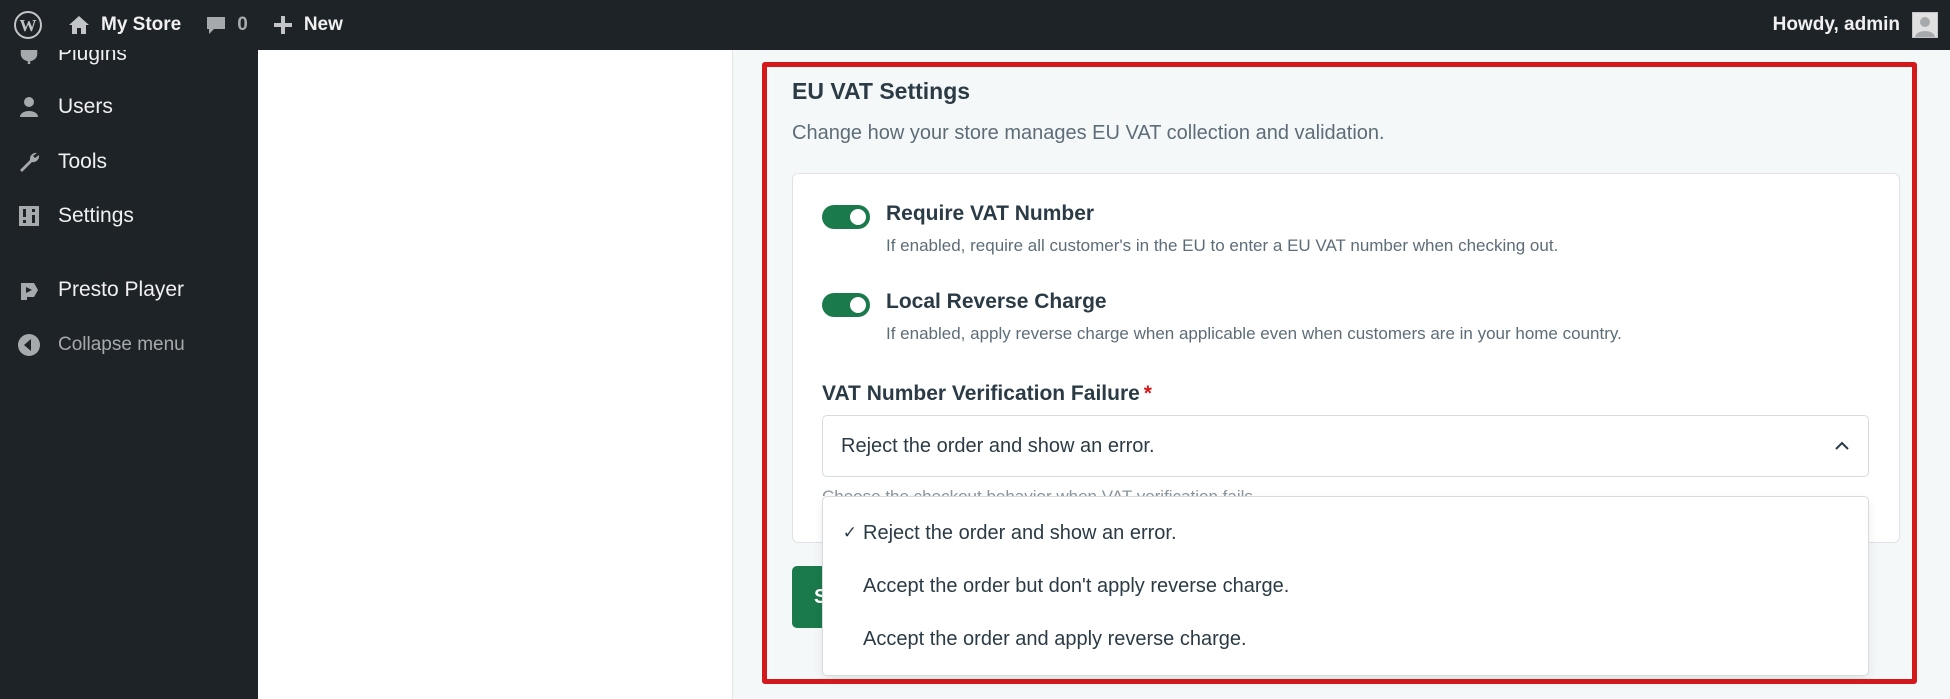 The width and height of the screenshot is (1950, 699). What do you see at coordinates (141, 24) in the screenshot?
I see `site-name: My Store` at bounding box center [141, 24].